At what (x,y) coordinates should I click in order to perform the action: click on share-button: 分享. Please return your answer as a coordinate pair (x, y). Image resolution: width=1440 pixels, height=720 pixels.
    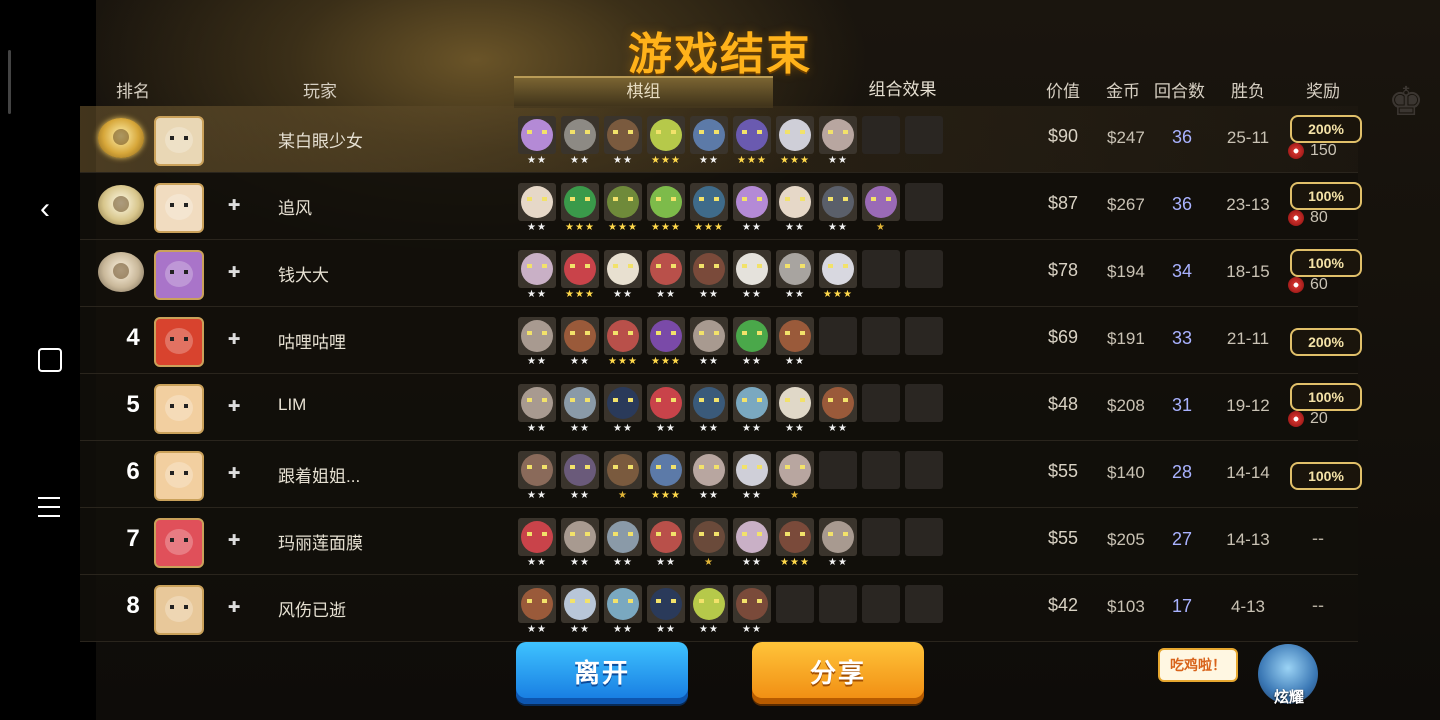
    Looking at the image, I should click on (838, 673).